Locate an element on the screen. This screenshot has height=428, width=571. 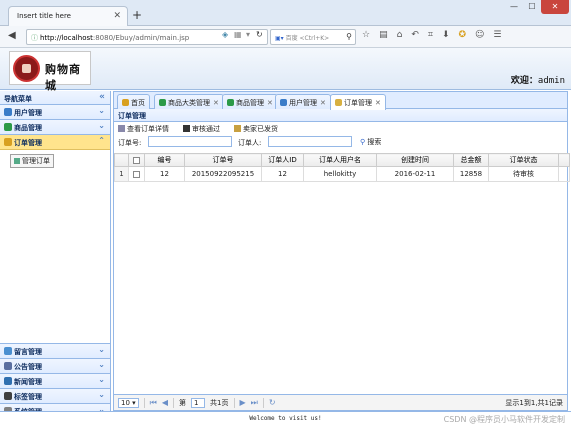
page-number-input: 1 is located at coordinates (198, 402).